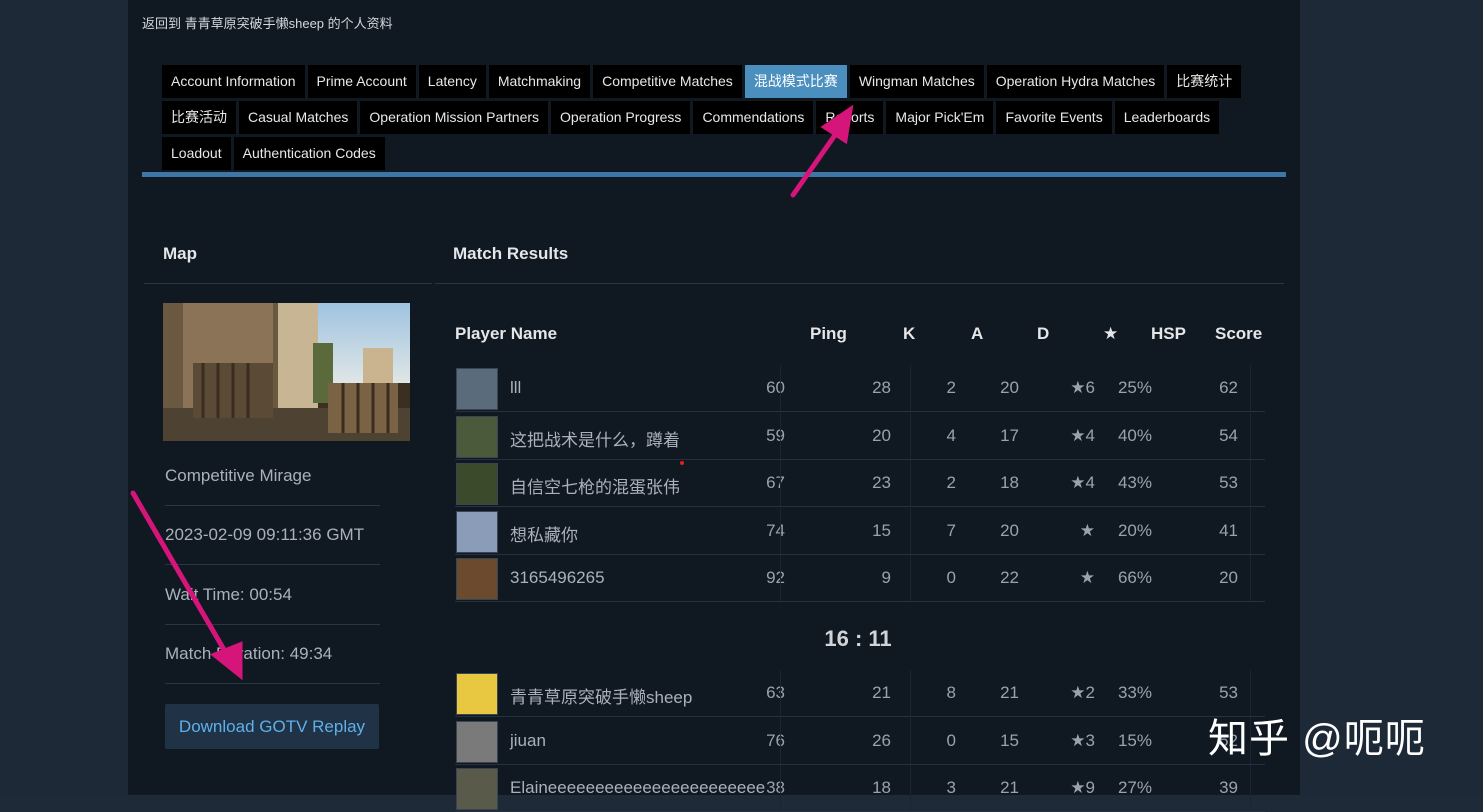 This screenshot has width=1483, height=812. Describe the element at coordinates (667, 81) in the screenshot. I see `tab-4: Competitive Matches` at that location.